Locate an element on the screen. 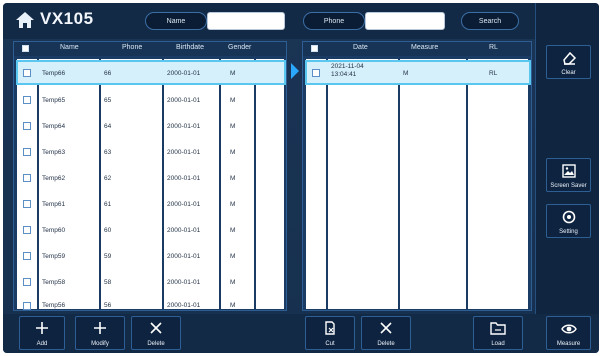 Image resolution: width=602 pixels, height=356 pixels. delete-patient-button: Delete is located at coordinates (156, 333).